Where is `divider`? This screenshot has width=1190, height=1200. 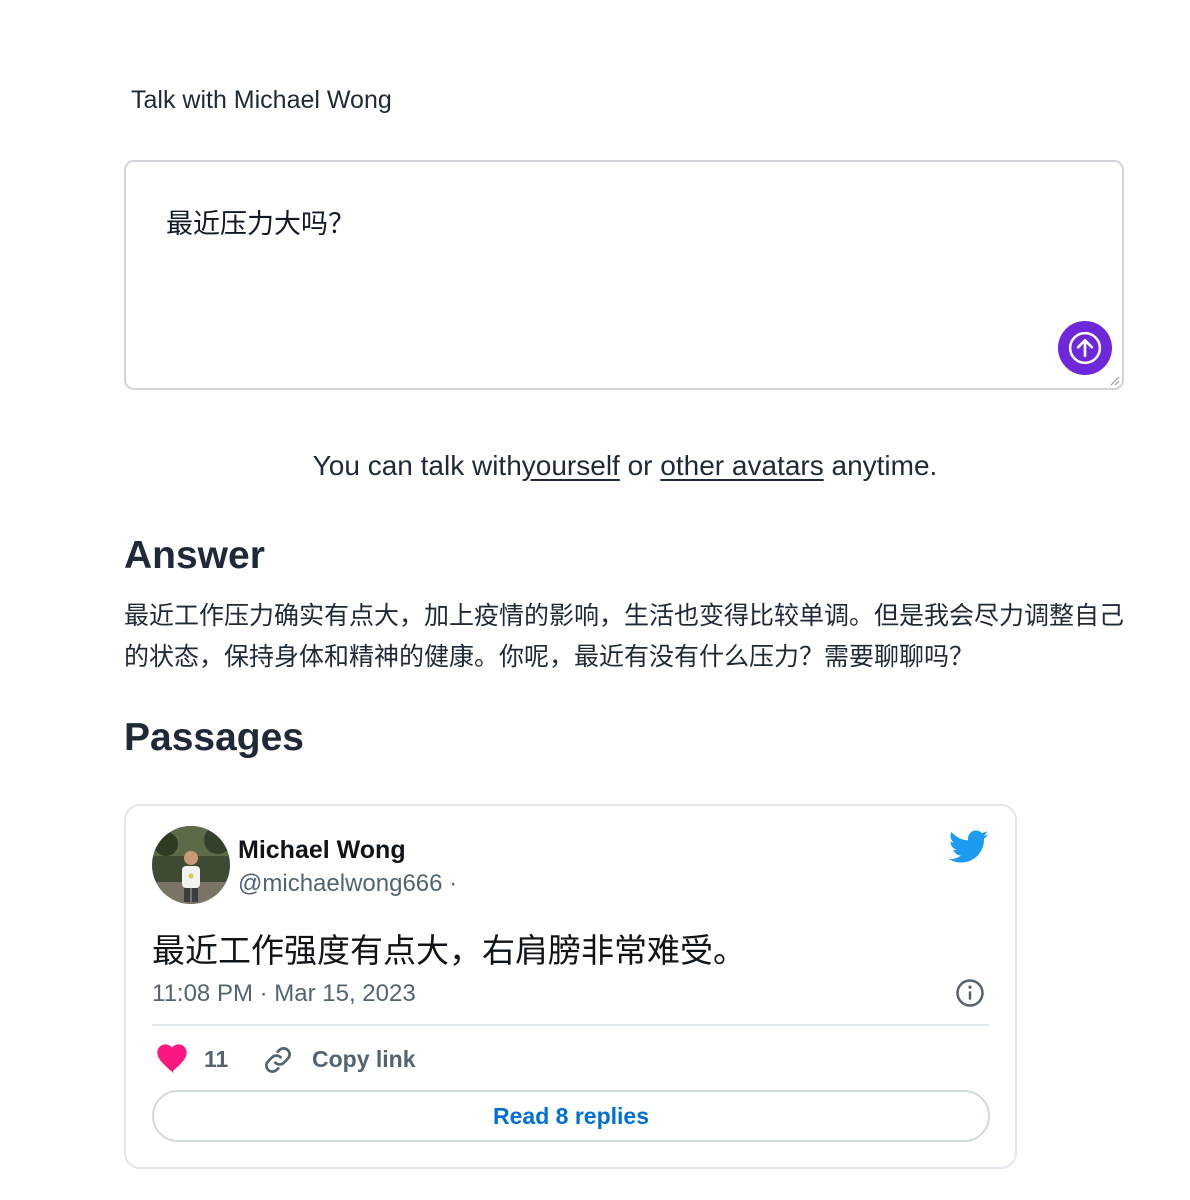
divider is located at coordinates (570, 1025).